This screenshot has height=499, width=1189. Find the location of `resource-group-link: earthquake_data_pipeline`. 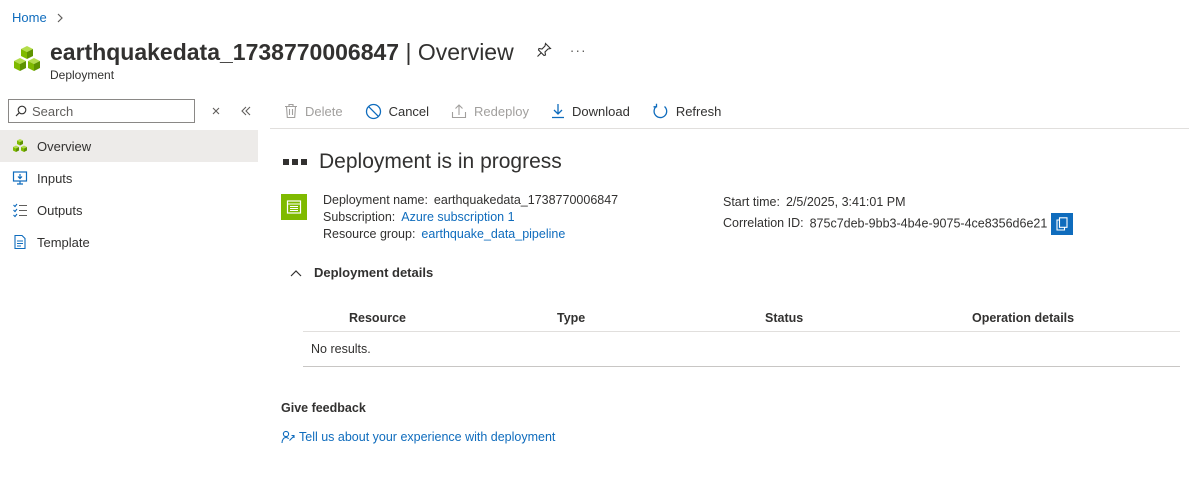

resource-group-link: earthquake_data_pipeline is located at coordinates (493, 234).